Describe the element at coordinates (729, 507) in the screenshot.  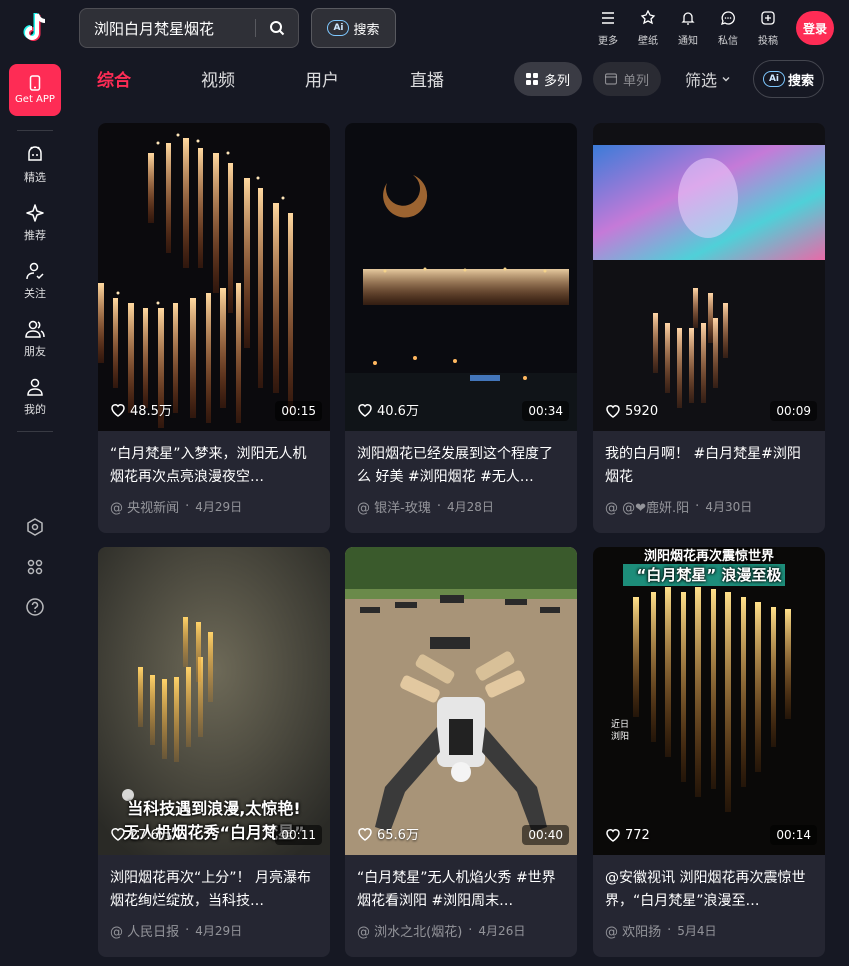
I see `video-date: 4月30日` at that location.